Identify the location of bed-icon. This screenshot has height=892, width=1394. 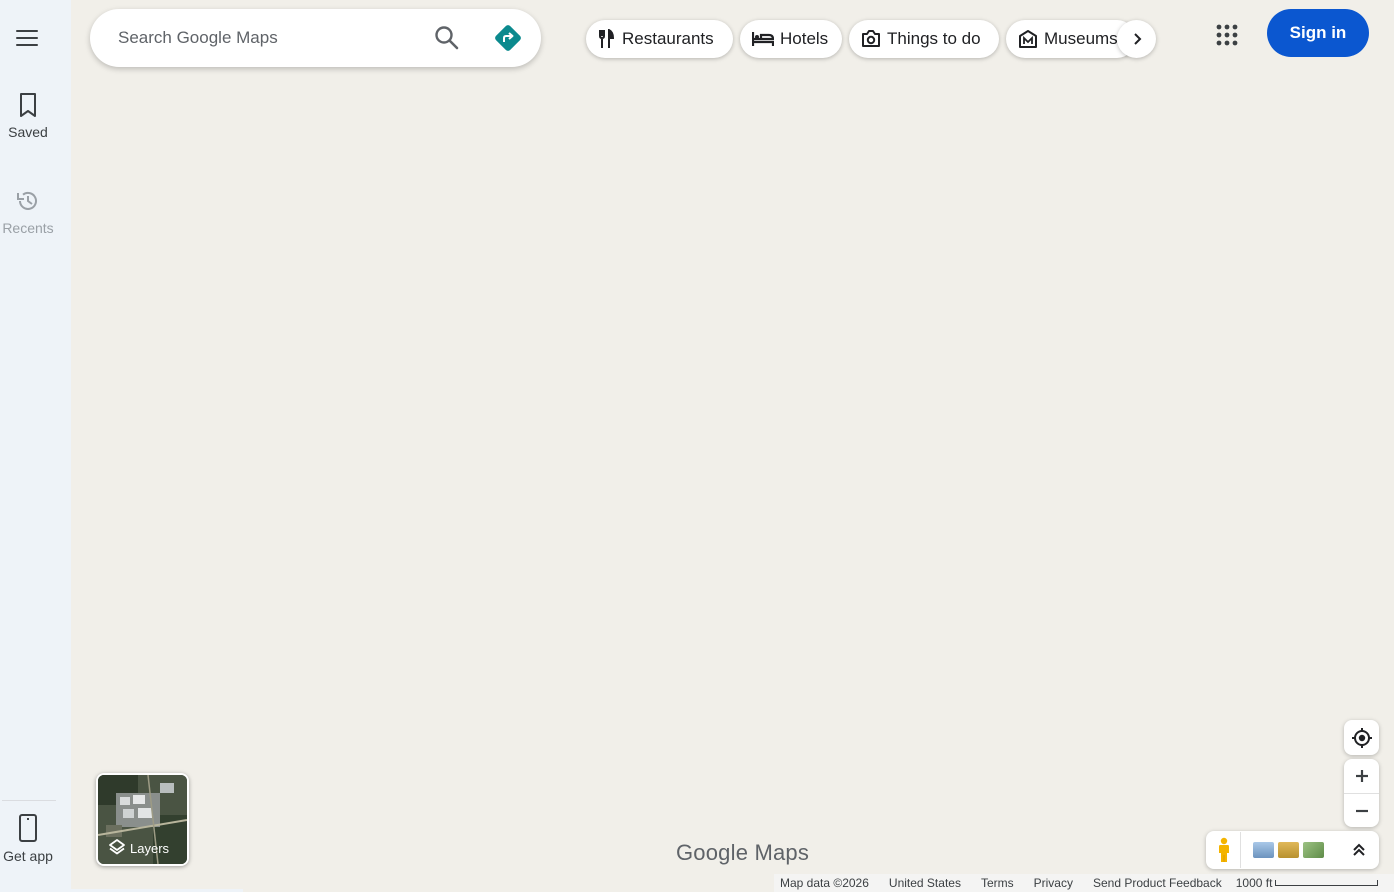
(763, 39).